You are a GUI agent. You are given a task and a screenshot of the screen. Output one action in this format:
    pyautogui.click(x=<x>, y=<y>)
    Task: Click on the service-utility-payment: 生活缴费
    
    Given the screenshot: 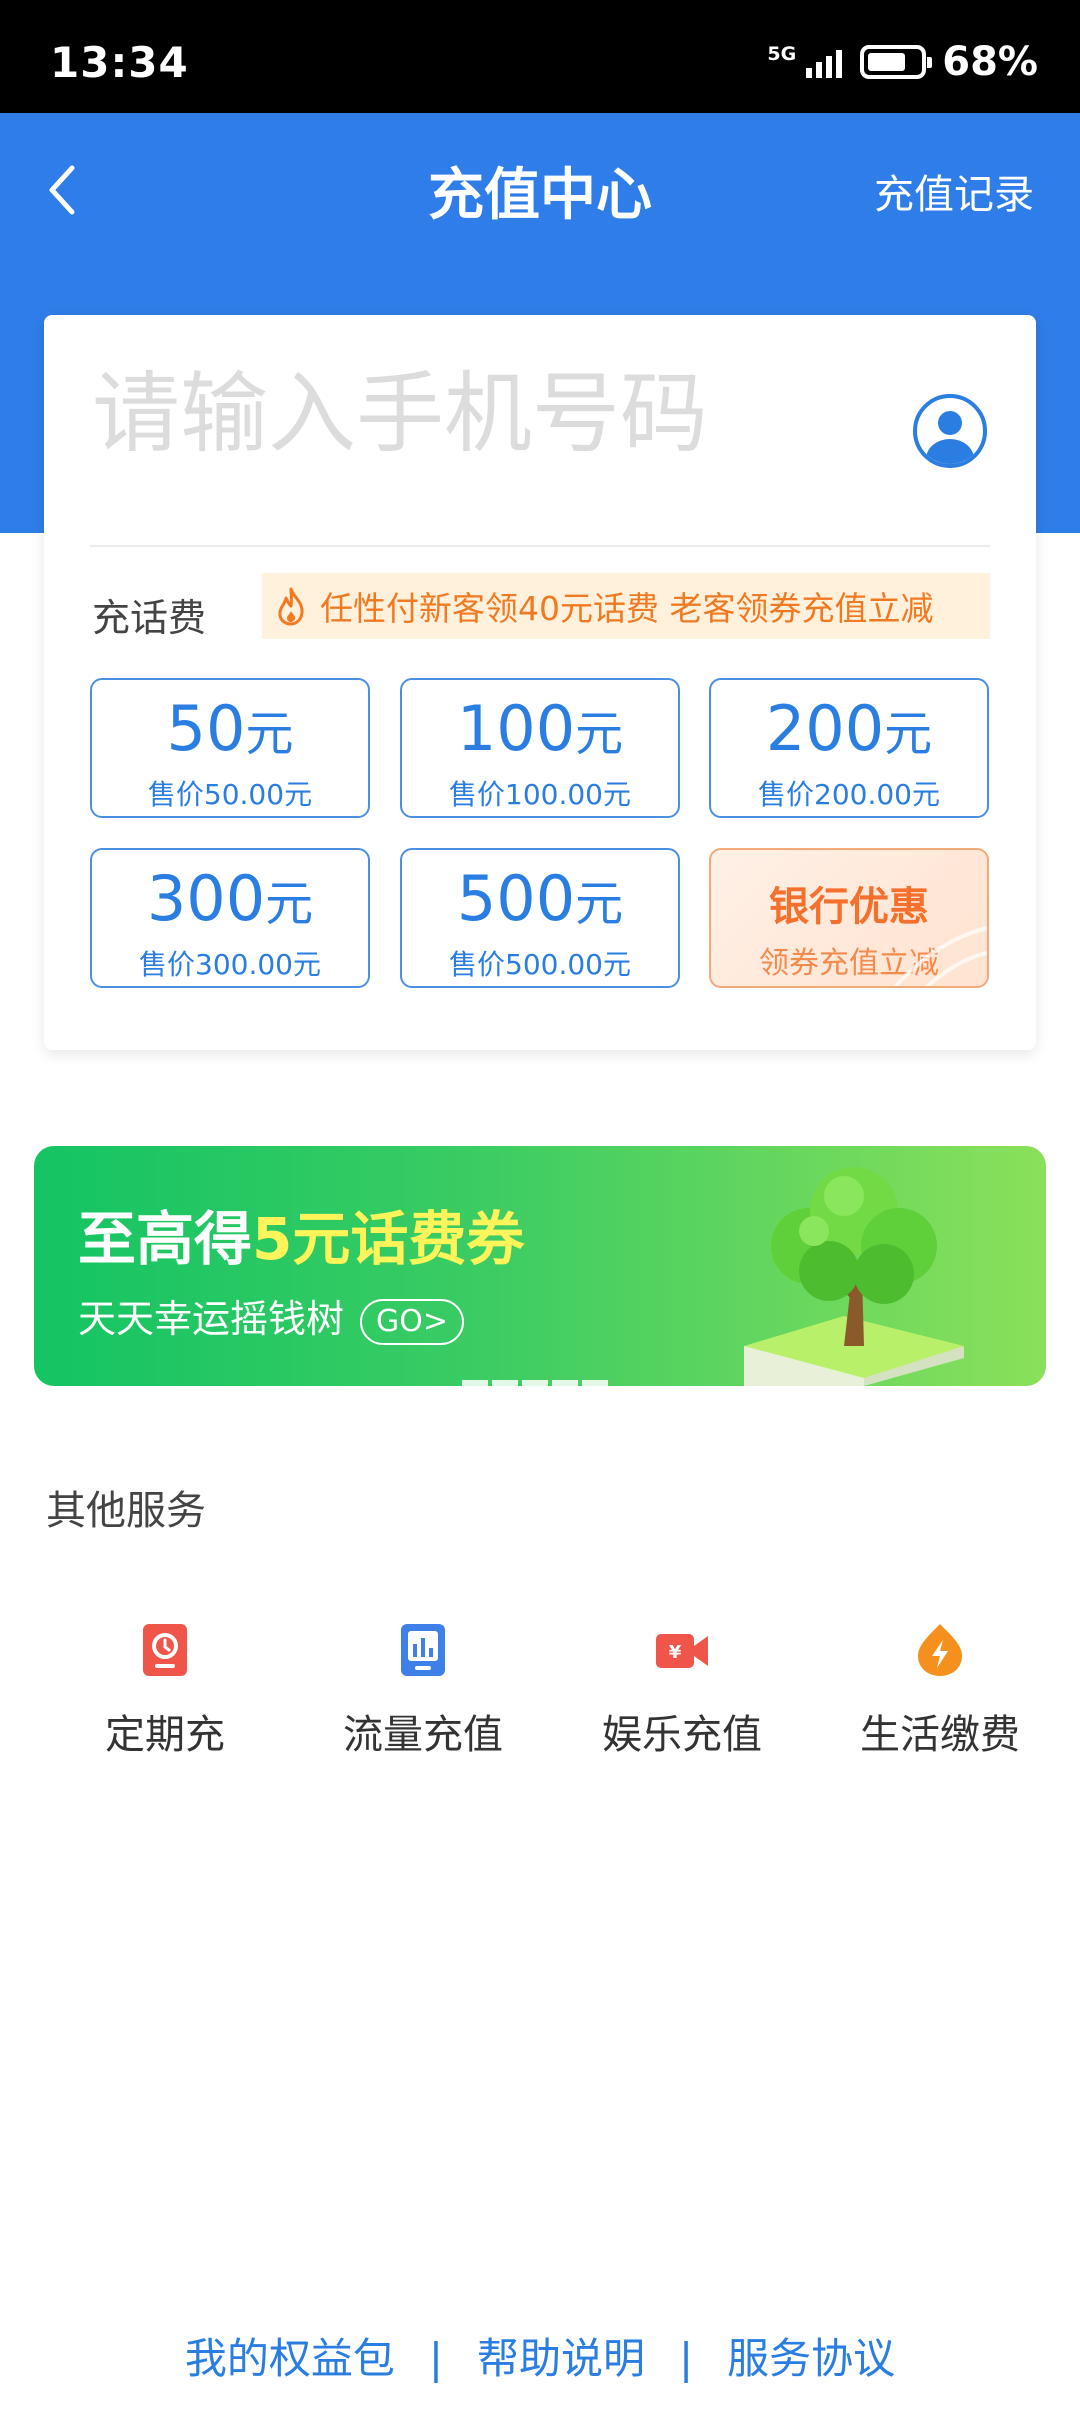 What is the action you would take?
    pyautogui.click(x=940, y=1690)
    